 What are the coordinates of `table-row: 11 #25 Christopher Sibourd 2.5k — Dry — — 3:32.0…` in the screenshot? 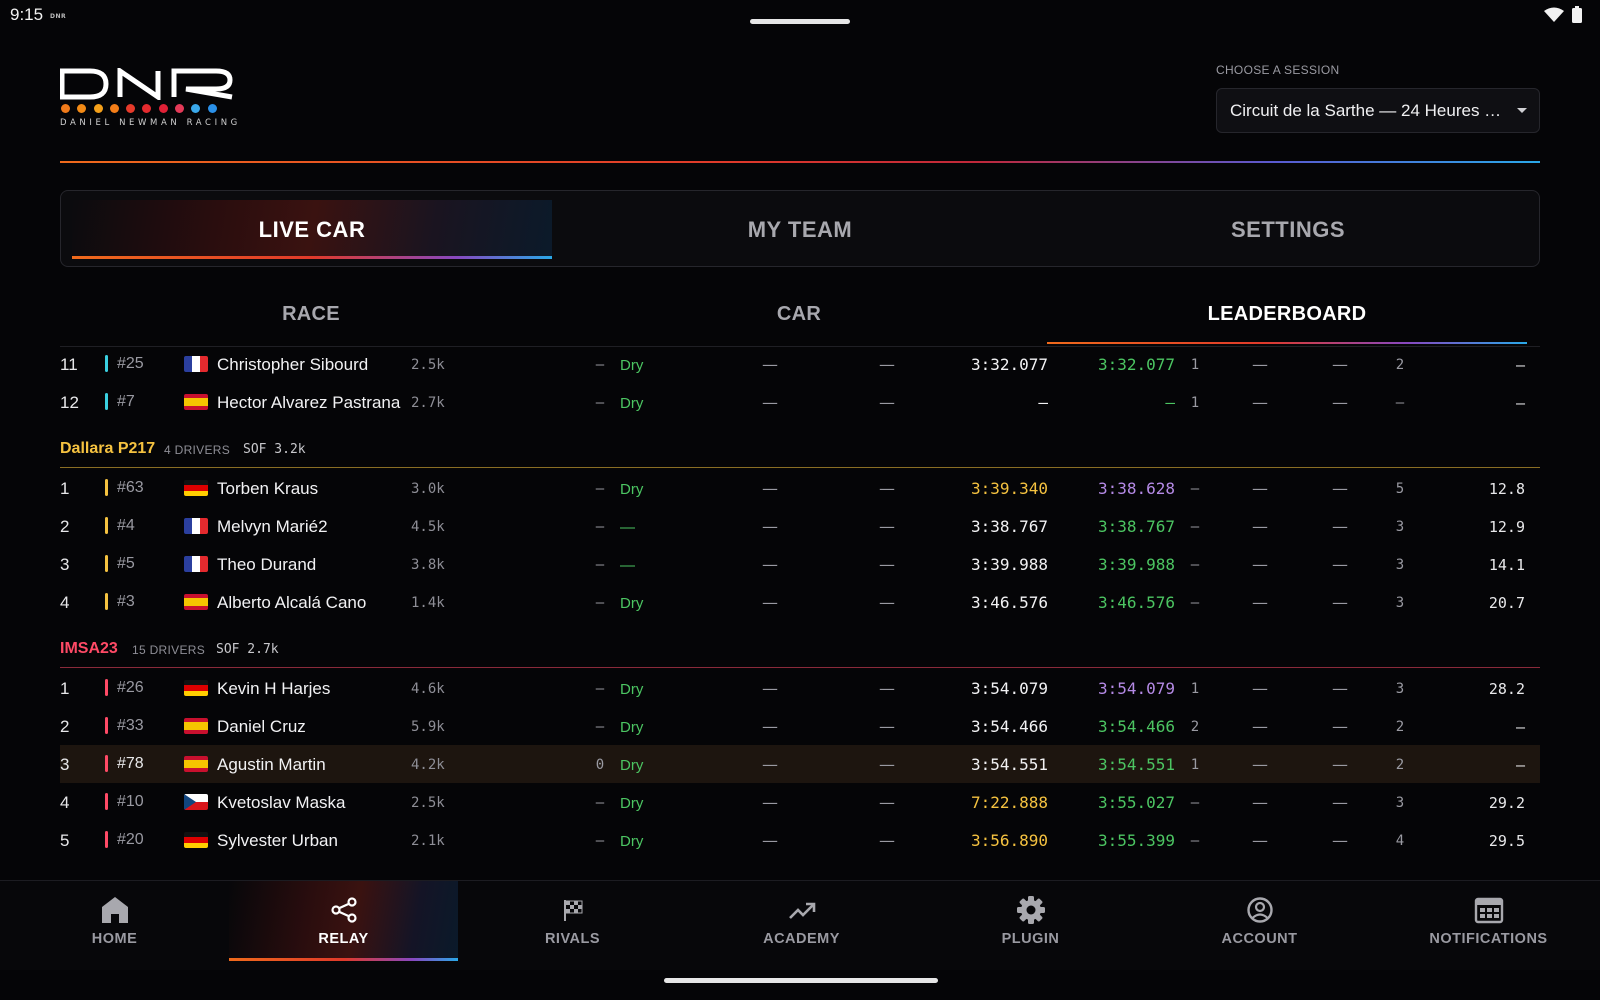 It's located at (800, 367).